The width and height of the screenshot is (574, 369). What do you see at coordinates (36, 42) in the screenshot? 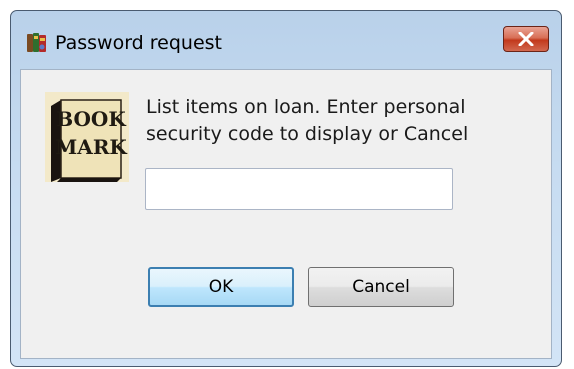
I see `app-books-icon` at bounding box center [36, 42].